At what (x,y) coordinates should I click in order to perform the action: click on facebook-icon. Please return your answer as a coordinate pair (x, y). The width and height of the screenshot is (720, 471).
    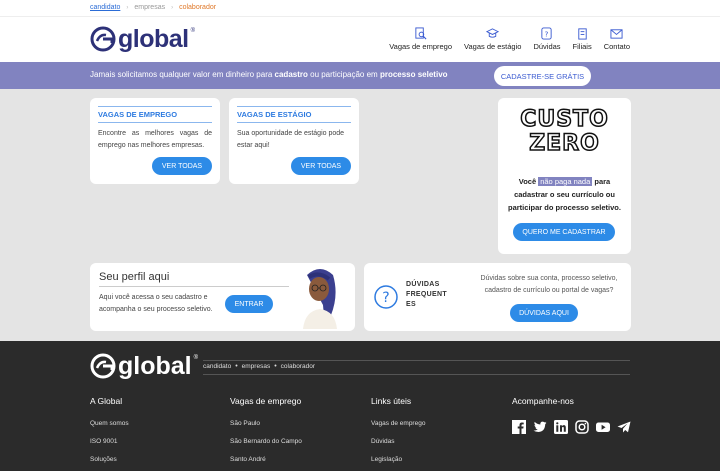
    Looking at the image, I should click on (519, 427).